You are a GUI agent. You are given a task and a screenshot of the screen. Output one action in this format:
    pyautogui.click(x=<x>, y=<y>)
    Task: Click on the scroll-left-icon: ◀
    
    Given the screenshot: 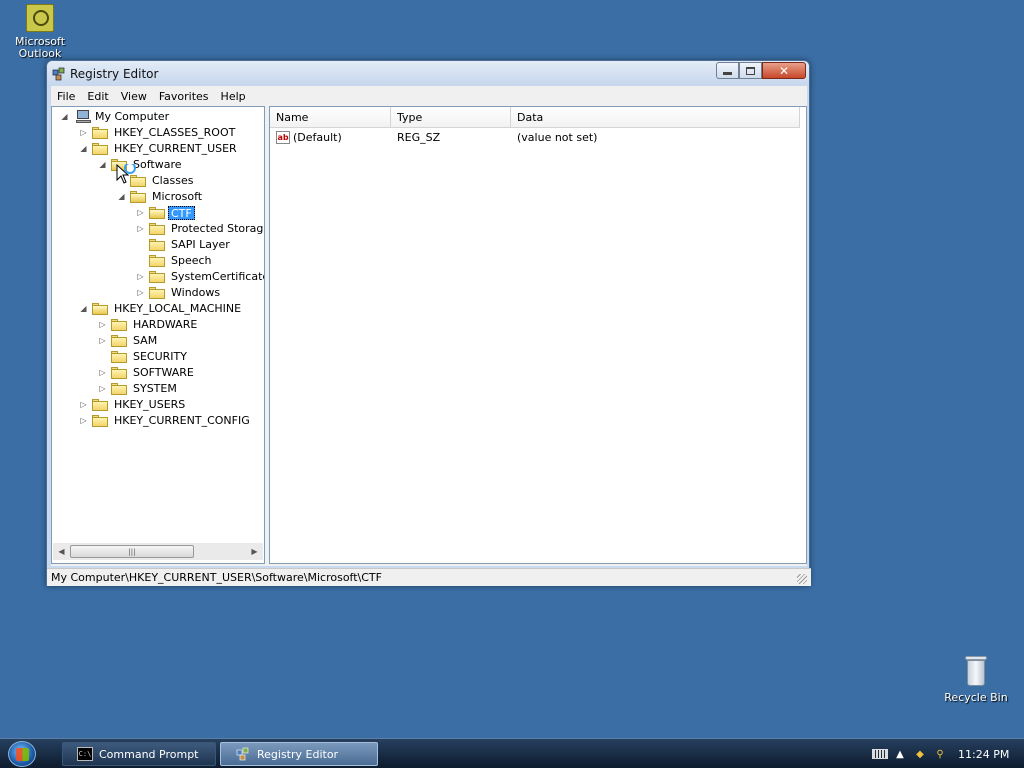 What is the action you would take?
    pyautogui.click(x=61, y=551)
    